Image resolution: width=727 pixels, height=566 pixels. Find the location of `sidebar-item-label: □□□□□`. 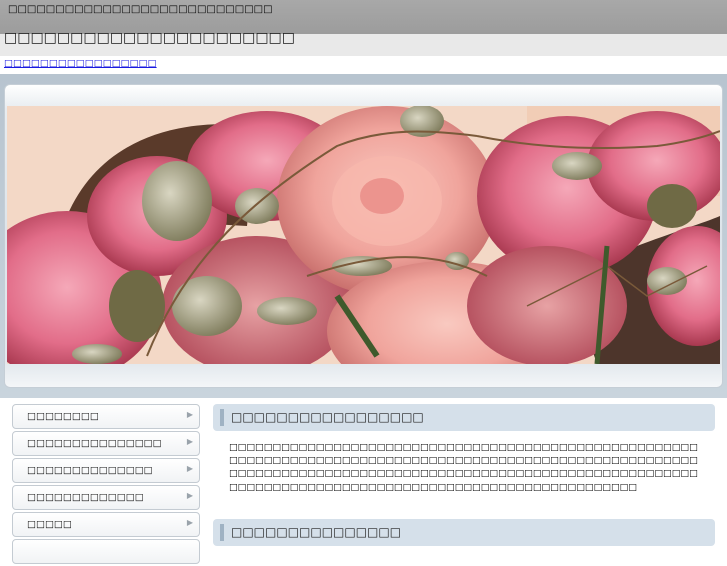

sidebar-item-label: □□□□□ is located at coordinates (49, 524).